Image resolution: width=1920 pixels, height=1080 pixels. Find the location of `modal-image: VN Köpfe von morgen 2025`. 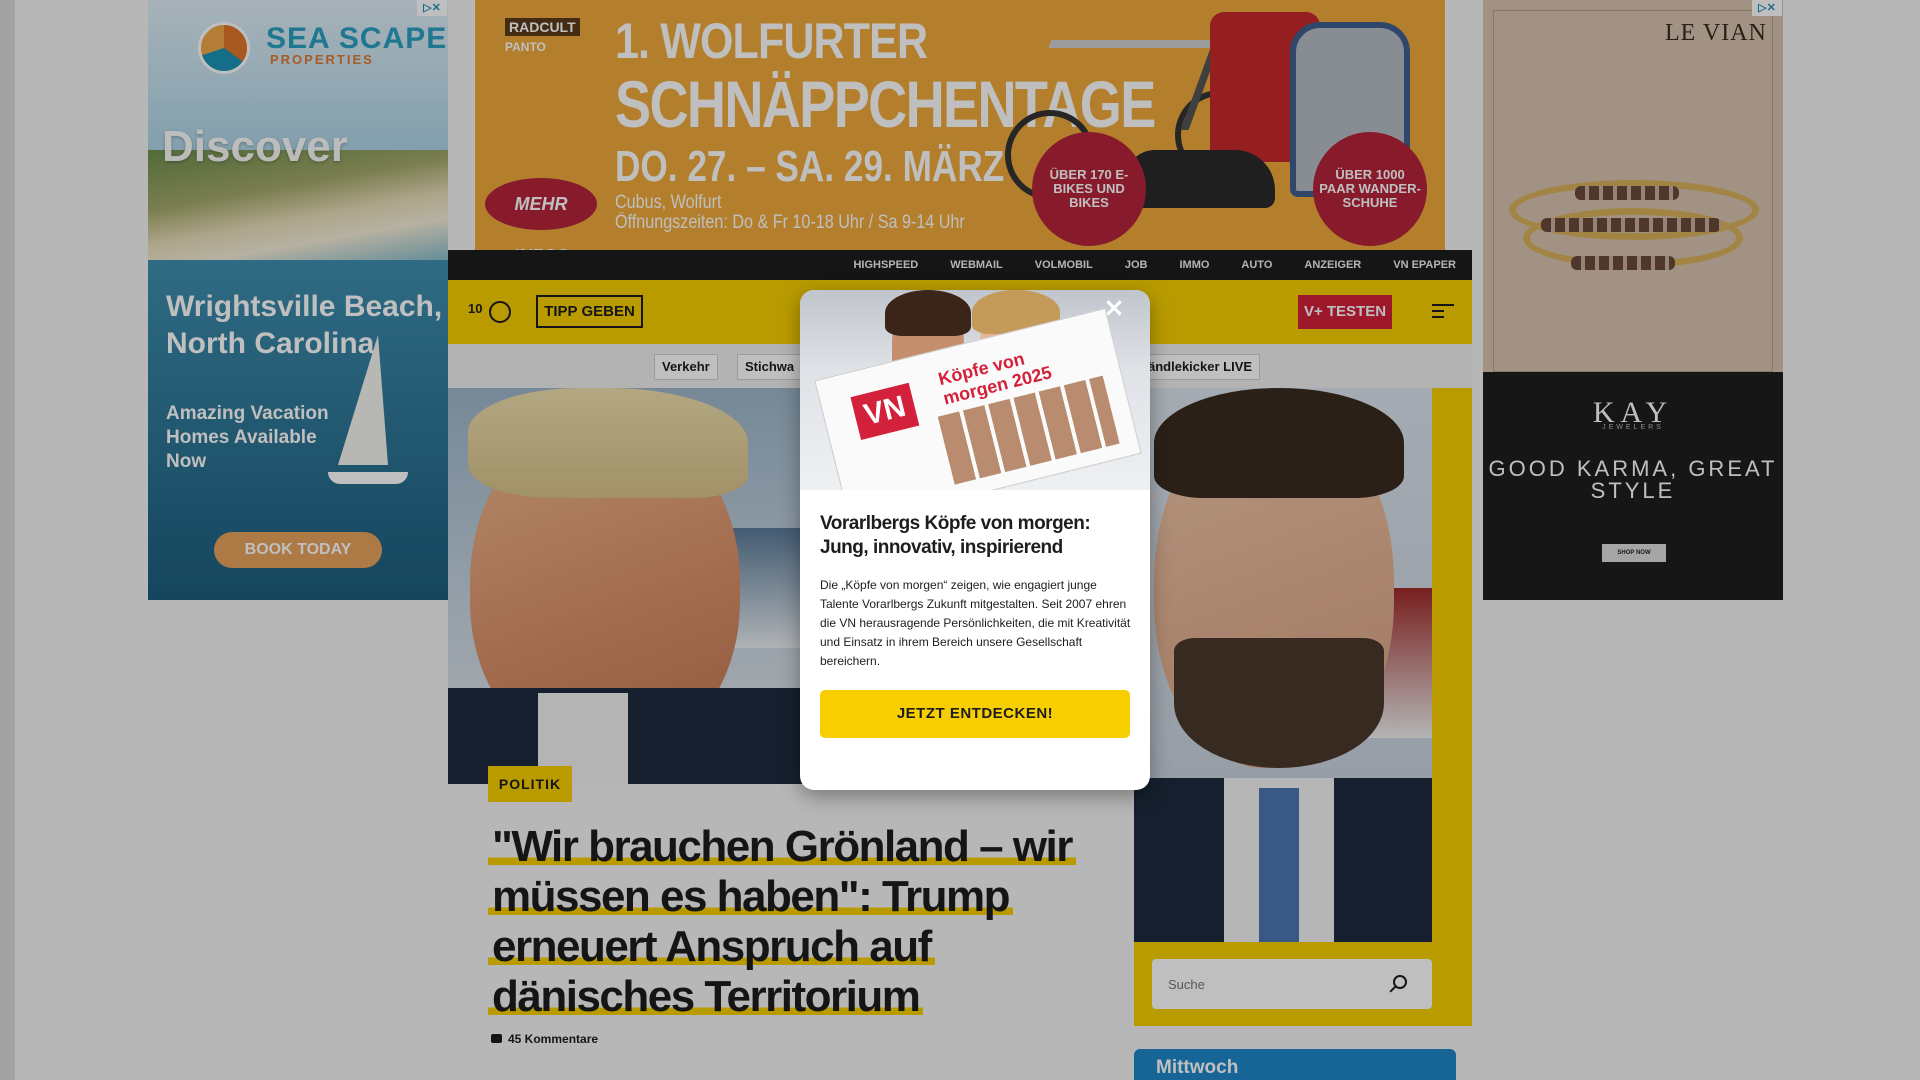

modal-image: VN Köpfe von morgen 2025 is located at coordinates (975, 390).